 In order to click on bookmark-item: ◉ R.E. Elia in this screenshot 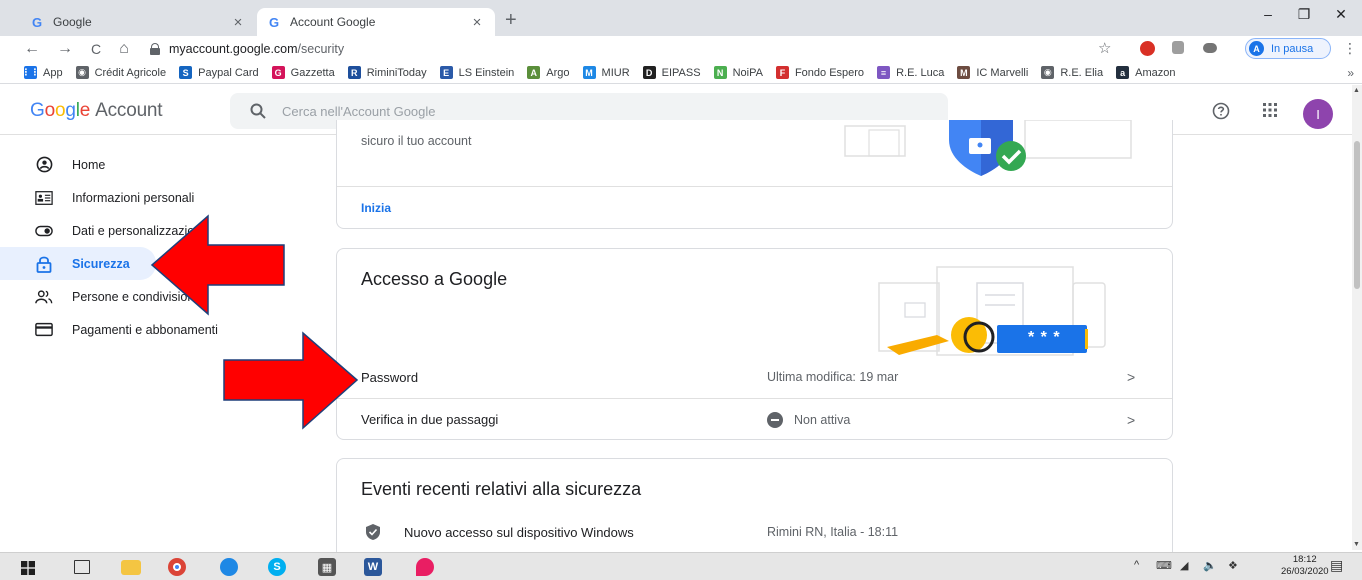, I will do `click(1072, 72)`.